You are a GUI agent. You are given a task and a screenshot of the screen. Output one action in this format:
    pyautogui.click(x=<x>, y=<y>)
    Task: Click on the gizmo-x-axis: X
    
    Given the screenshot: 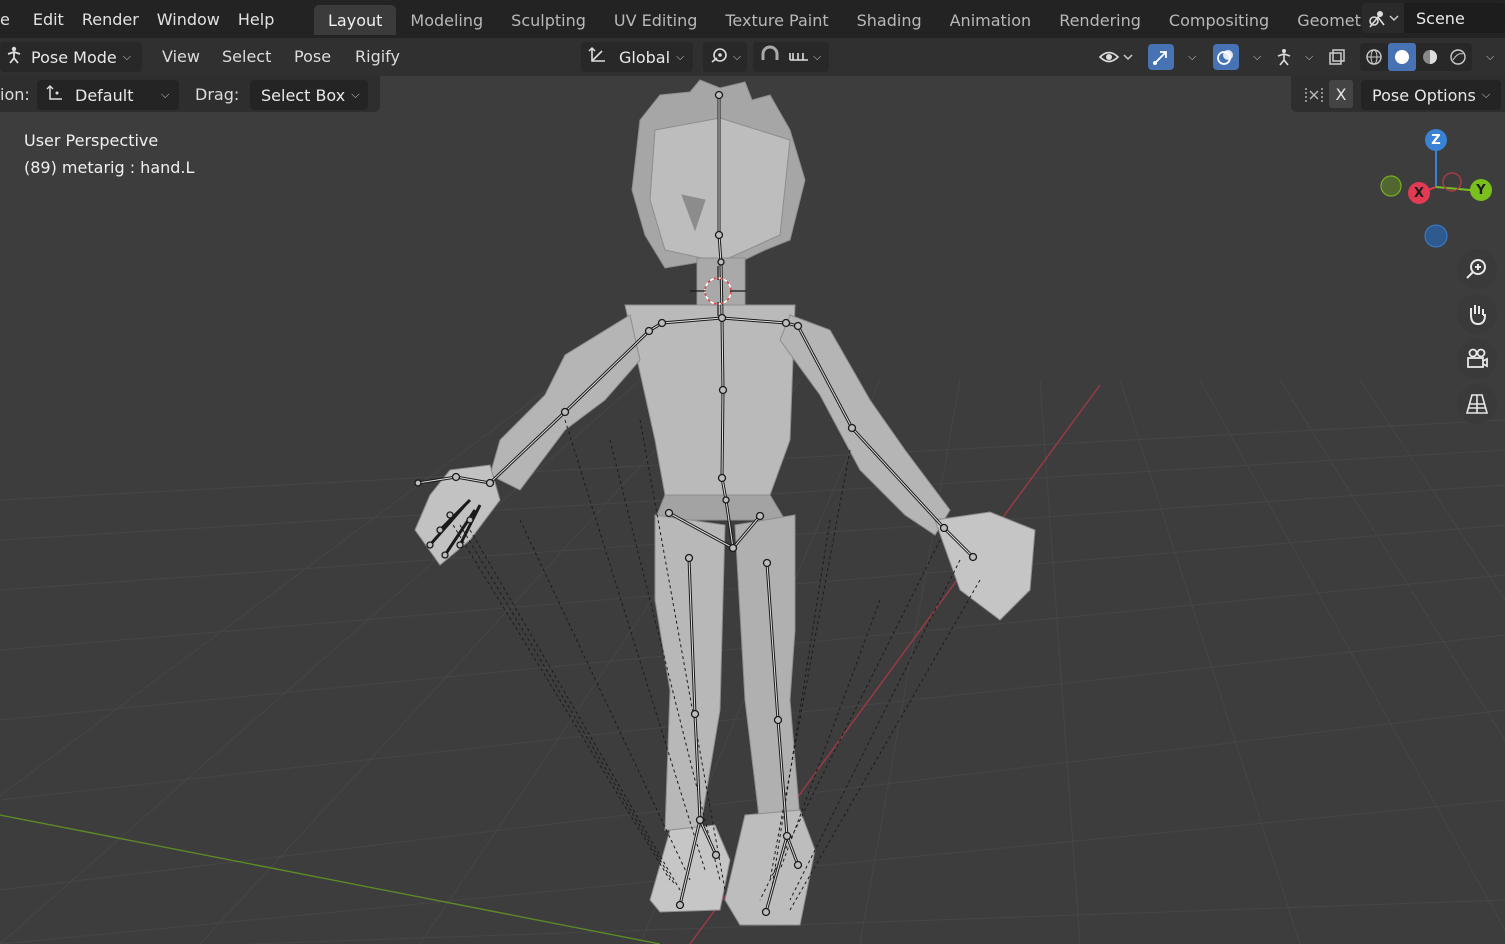 What is the action you would take?
    pyautogui.click(x=1419, y=193)
    